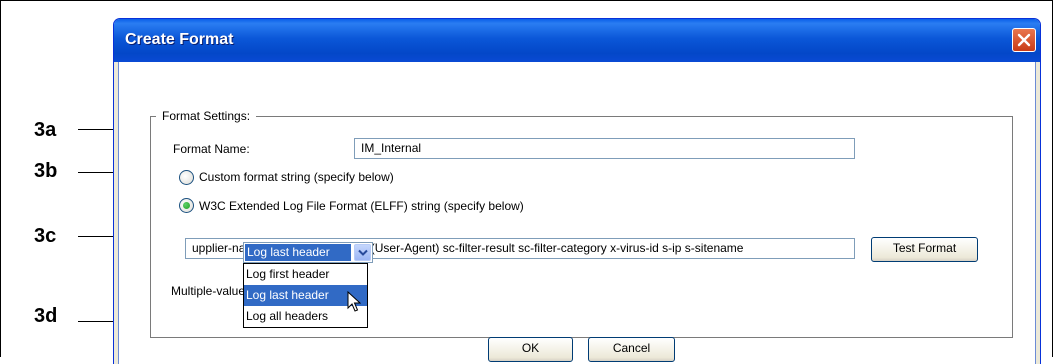 This screenshot has height=364, width=1053. I want to click on dropdown-toggle, so click(362, 252).